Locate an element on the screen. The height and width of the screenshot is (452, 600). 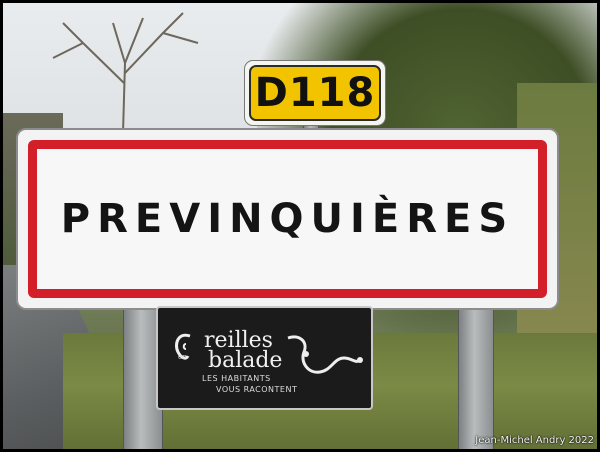
bare-tree is located at coordinates (125, 72).